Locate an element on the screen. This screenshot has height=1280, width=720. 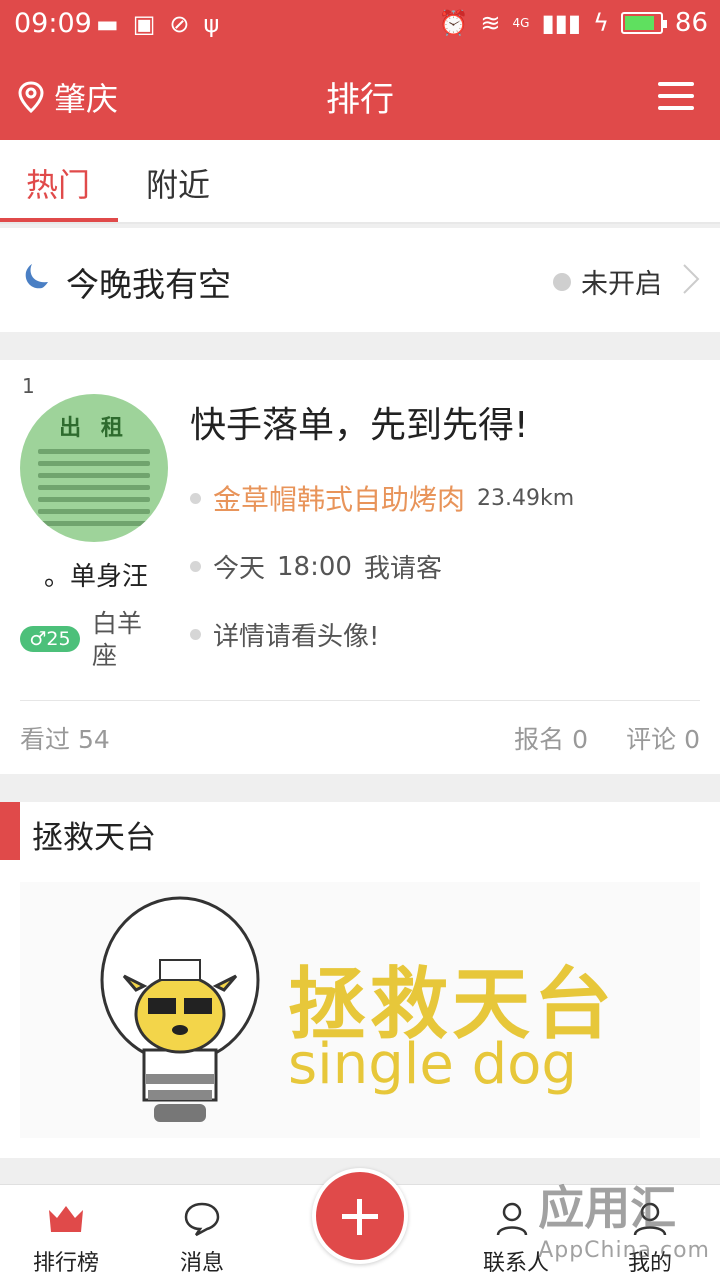
tonight-status: 未开启 is located at coordinates (607, 281).